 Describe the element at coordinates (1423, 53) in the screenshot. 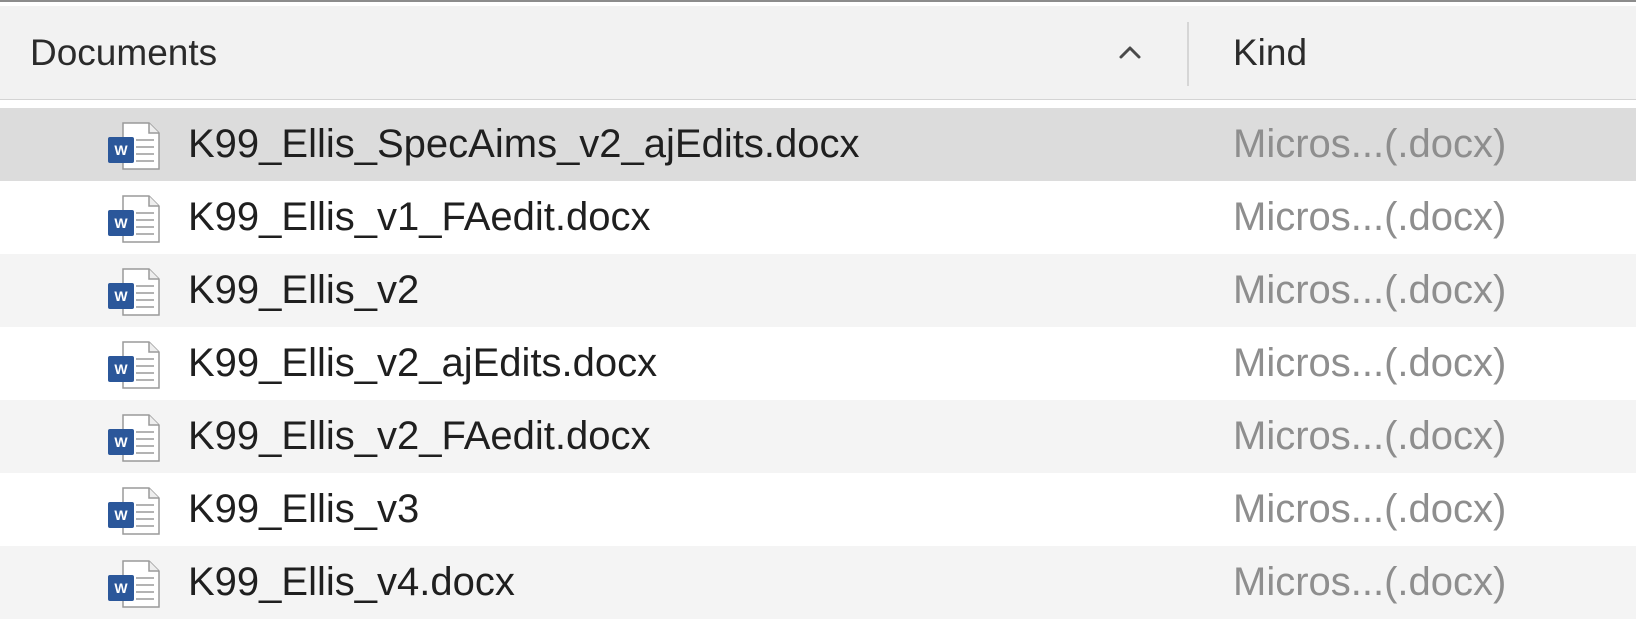

I see `column-header-kind: Kind` at that location.